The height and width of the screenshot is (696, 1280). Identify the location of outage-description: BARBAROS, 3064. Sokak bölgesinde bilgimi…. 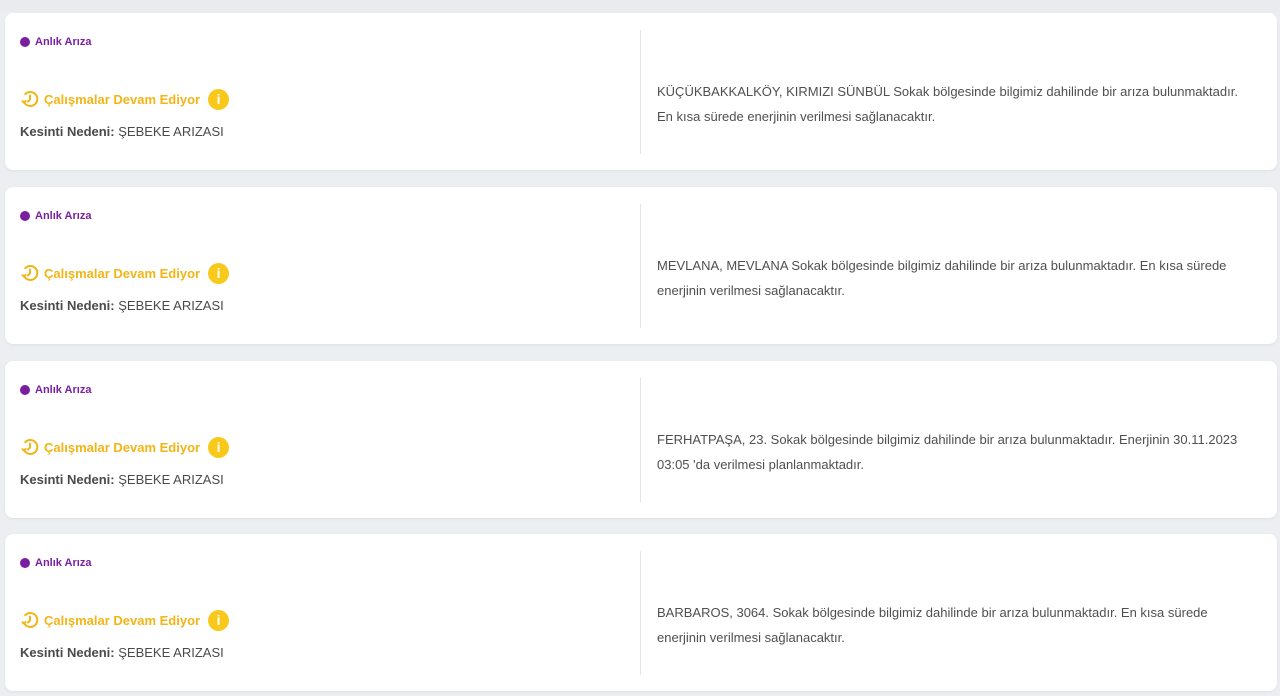
(932, 625).